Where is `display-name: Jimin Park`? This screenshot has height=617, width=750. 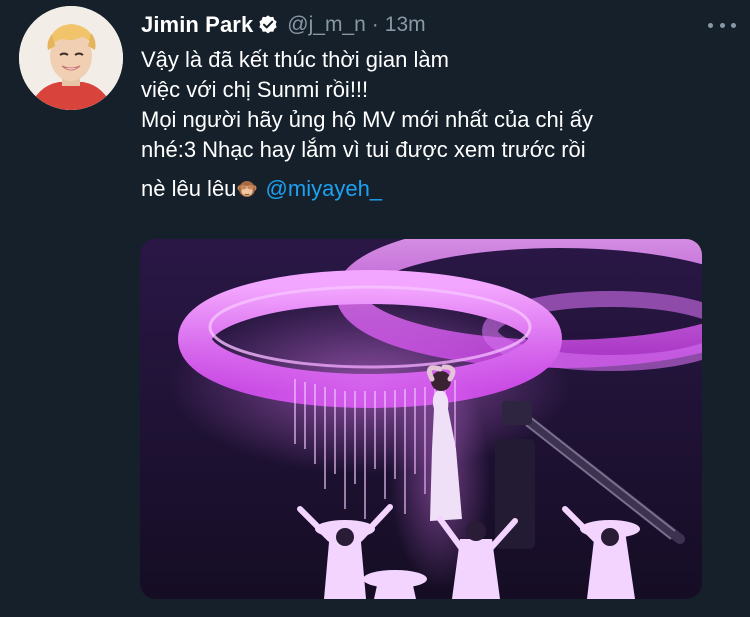 display-name: Jimin Park is located at coordinates (197, 25).